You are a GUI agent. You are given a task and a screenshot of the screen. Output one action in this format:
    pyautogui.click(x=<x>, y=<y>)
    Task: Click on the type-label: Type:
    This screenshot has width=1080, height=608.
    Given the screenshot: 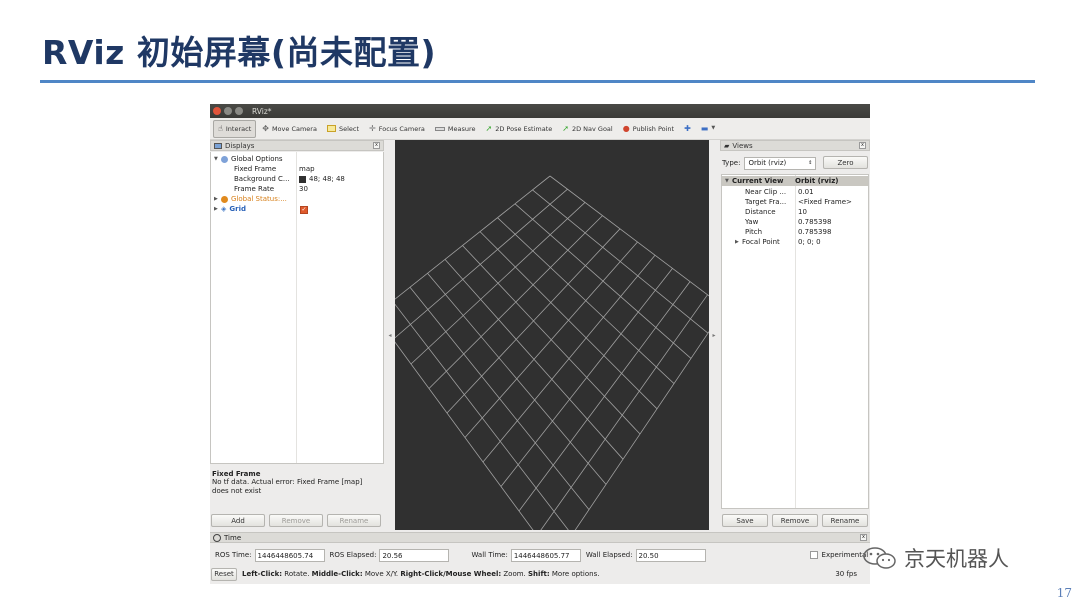 What is the action you would take?
    pyautogui.click(x=731, y=163)
    